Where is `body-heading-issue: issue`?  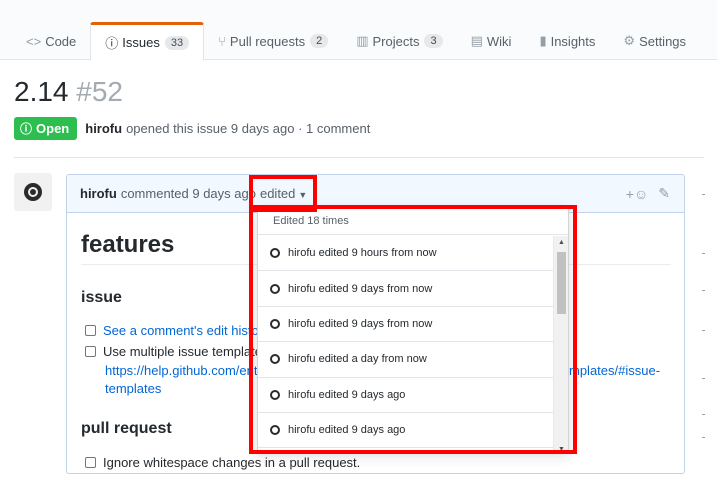 body-heading-issue: issue is located at coordinates (101, 297).